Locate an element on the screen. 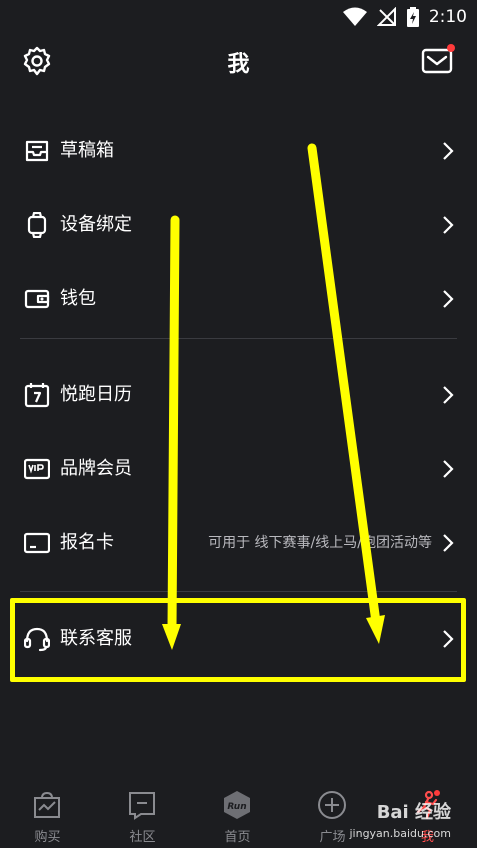  watch-icon is located at coordinates (37, 225).